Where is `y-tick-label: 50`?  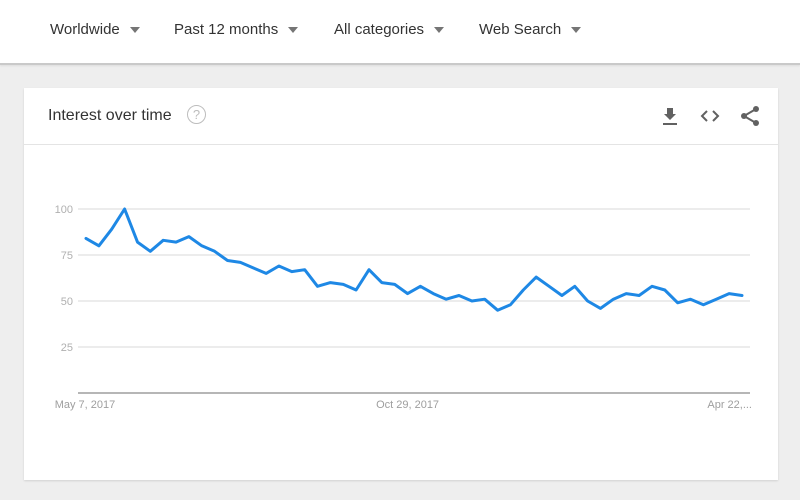
y-tick-label: 50 is located at coordinates (67, 302).